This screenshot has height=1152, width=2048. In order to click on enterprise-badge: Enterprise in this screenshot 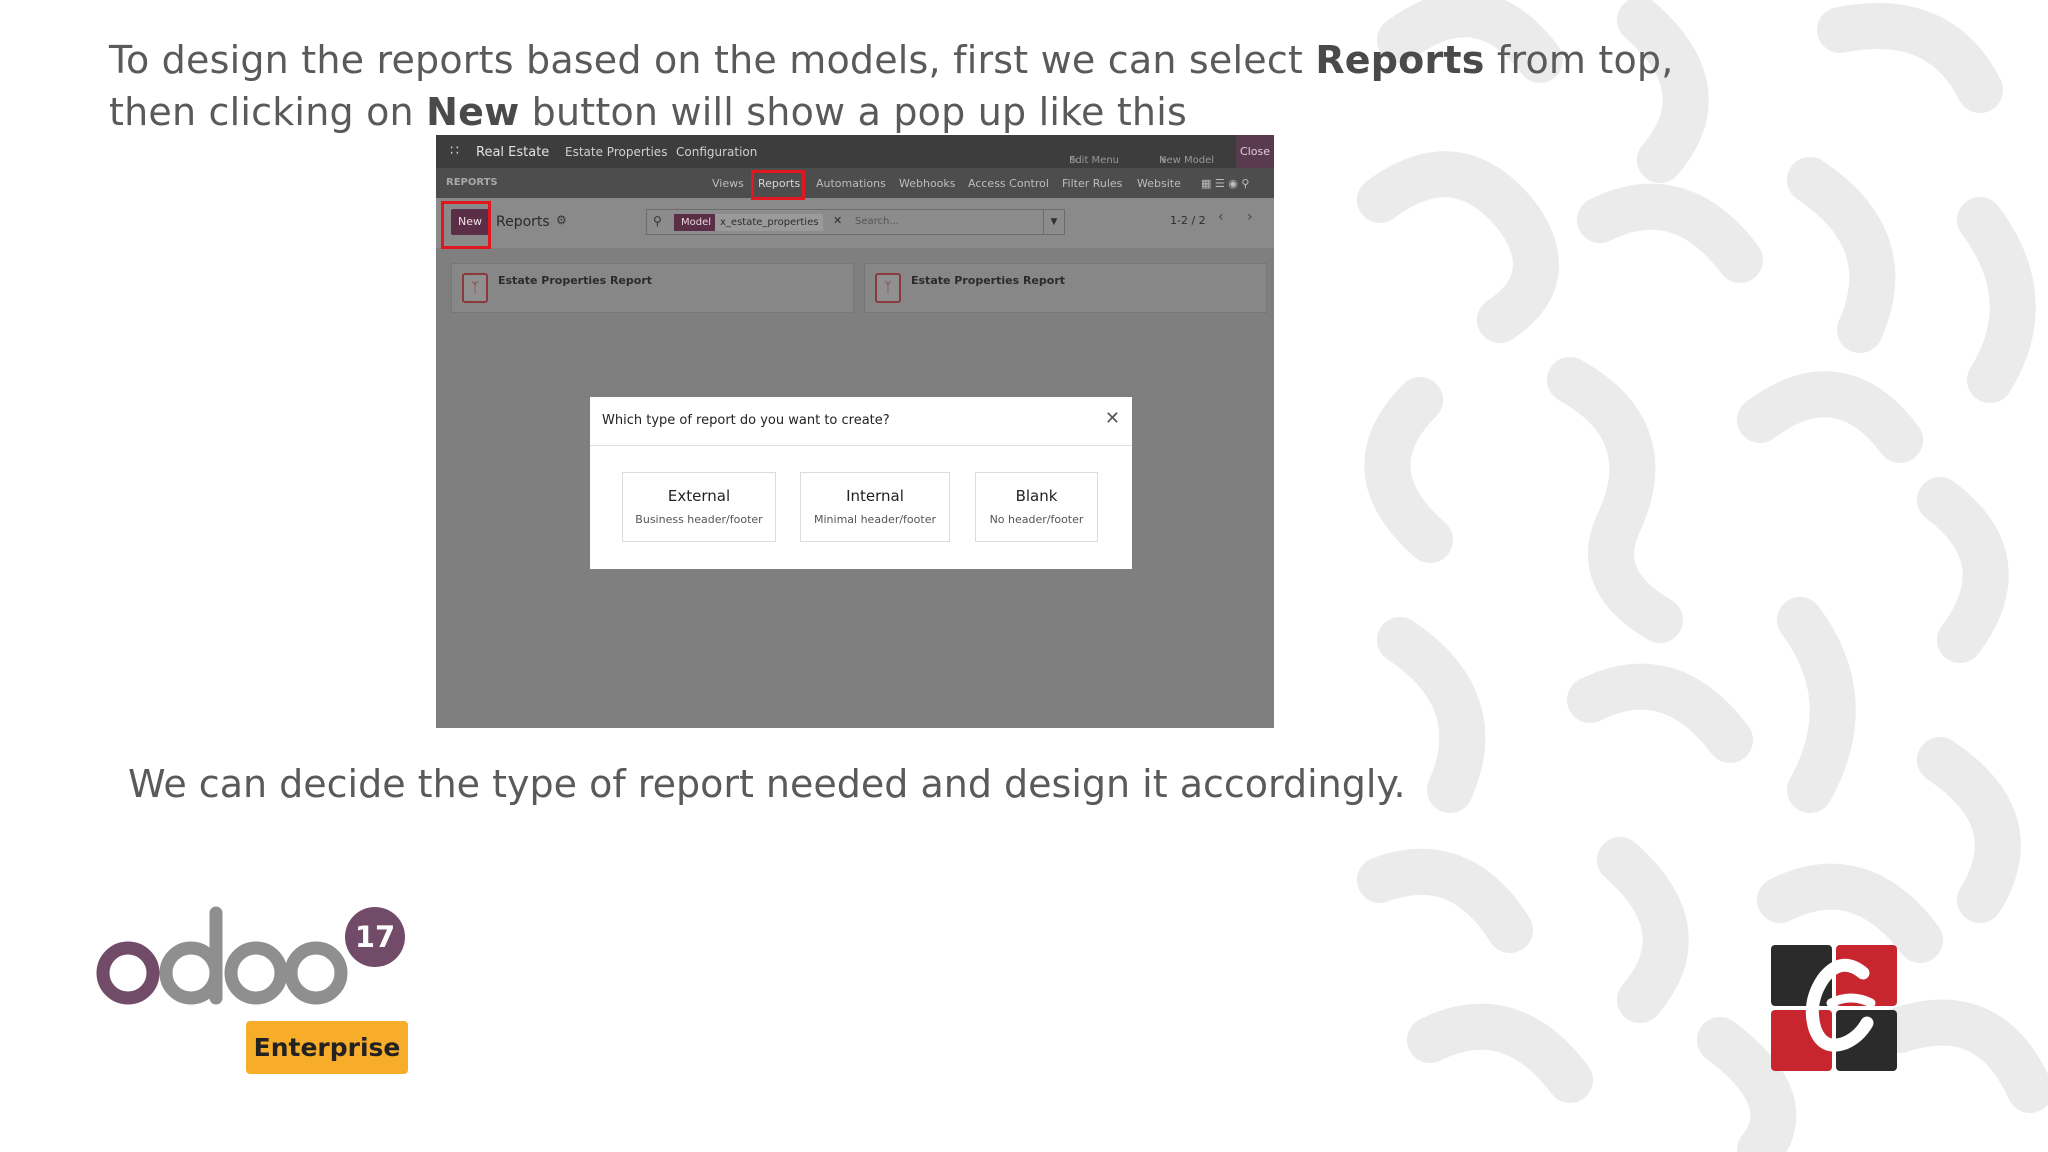, I will do `click(327, 1047)`.